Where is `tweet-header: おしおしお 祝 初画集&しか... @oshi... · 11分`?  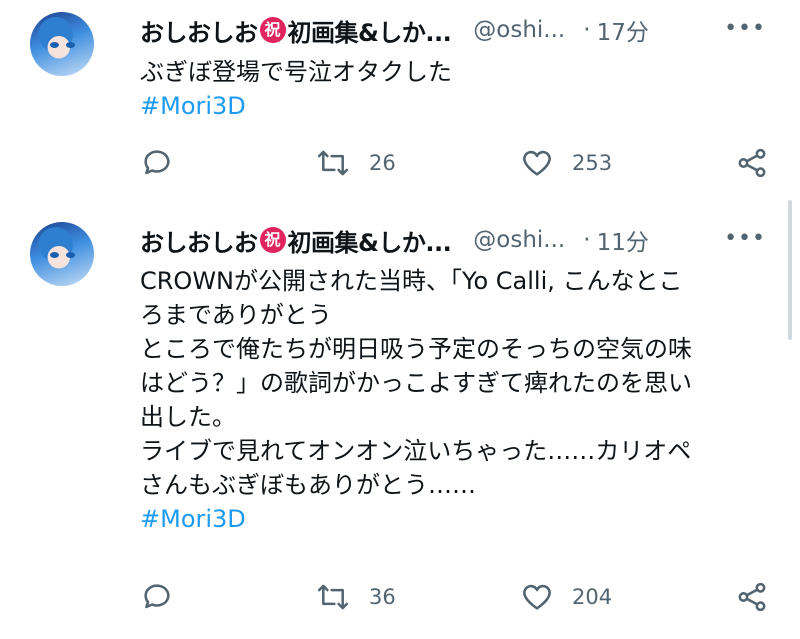 tweet-header: おしおしお 祝 初画集&しか... @oshi... · 11分 is located at coordinates (394, 240).